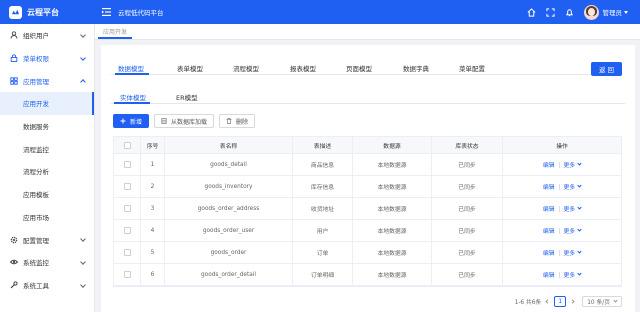  Describe the element at coordinates (472, 68) in the screenshot. I see `tab-menu-config: 菜单配置` at that location.